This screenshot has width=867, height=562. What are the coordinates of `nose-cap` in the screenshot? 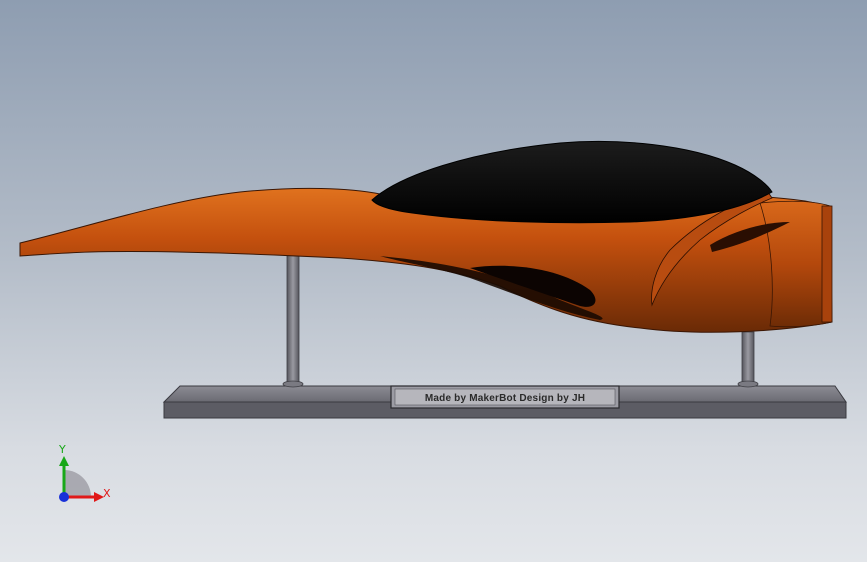 It's located at (827, 264).